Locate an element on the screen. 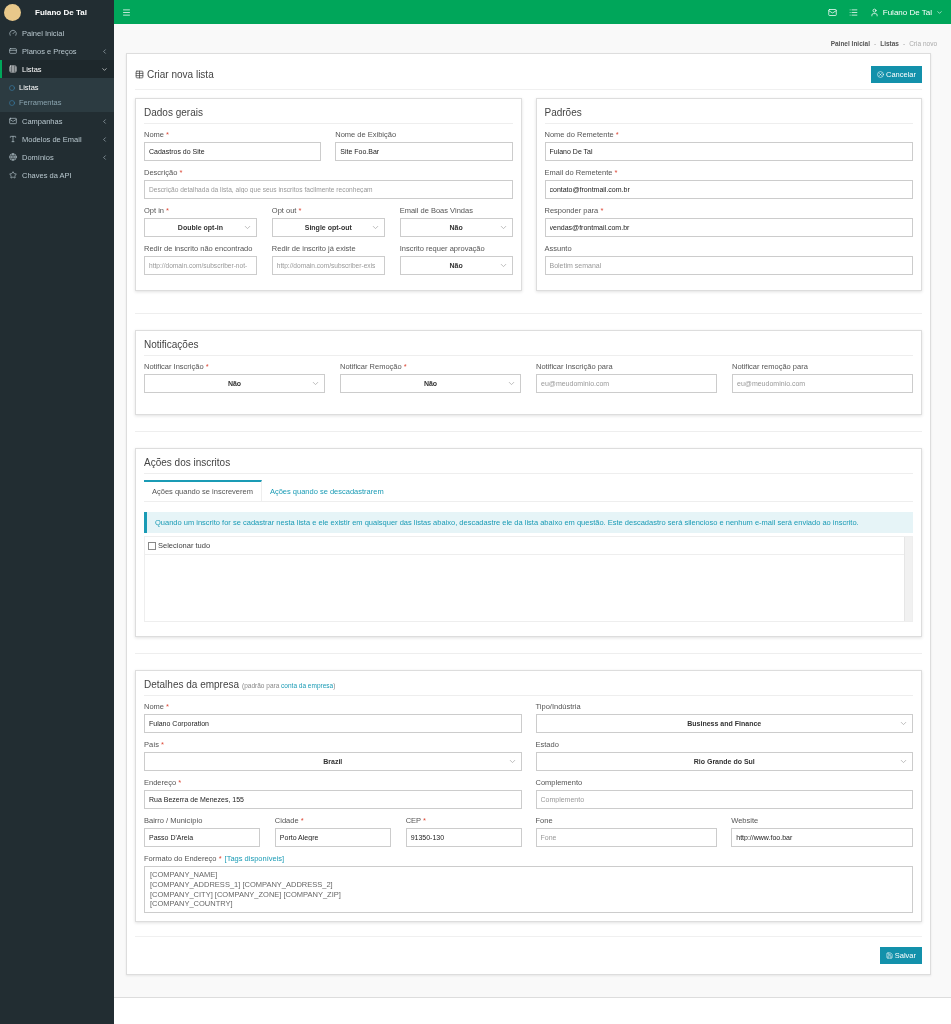 Image resolution: width=951 pixels, height=1024 pixels. user-icon is located at coordinates (874, 12).